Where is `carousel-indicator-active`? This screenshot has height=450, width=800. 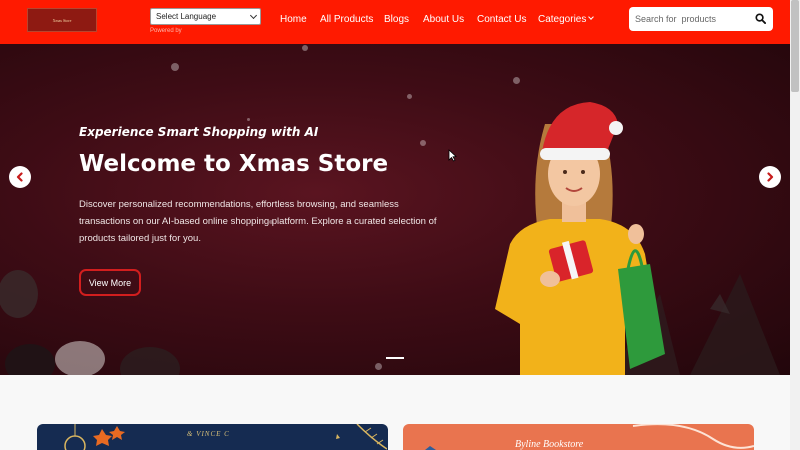 carousel-indicator-active is located at coordinates (395, 358).